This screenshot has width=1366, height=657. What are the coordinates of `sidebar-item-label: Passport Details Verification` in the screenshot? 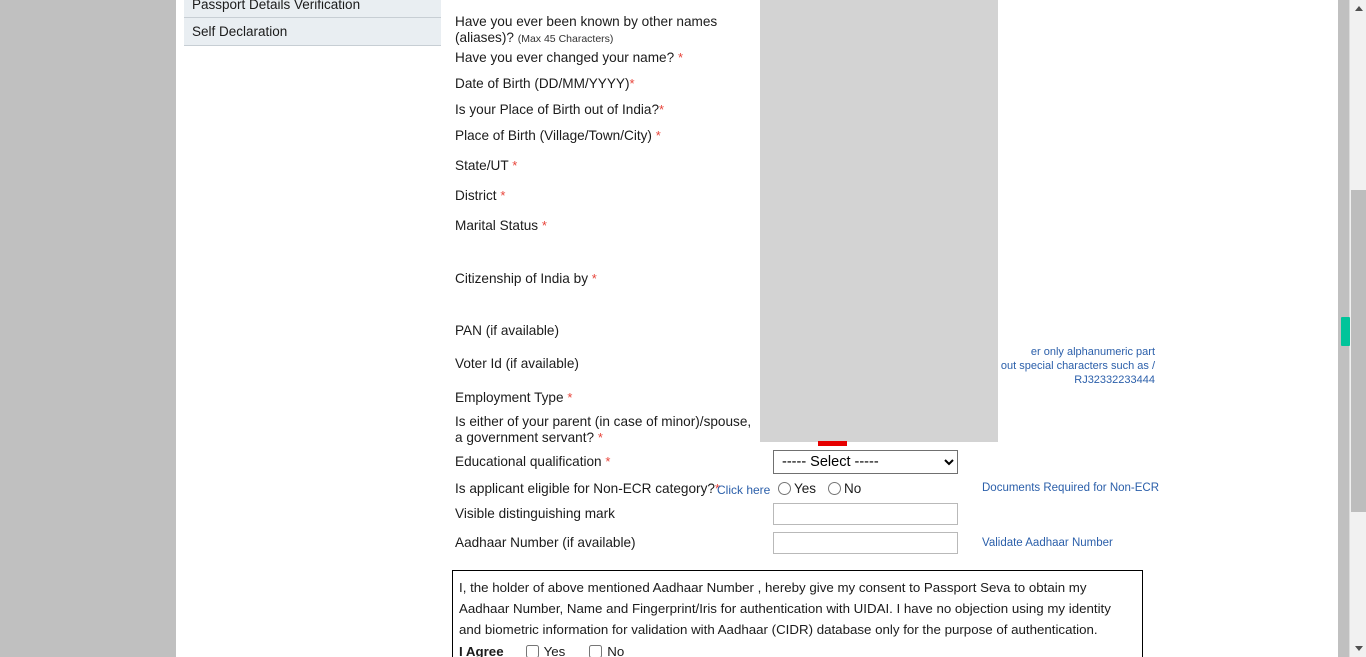 It's located at (276, 6).